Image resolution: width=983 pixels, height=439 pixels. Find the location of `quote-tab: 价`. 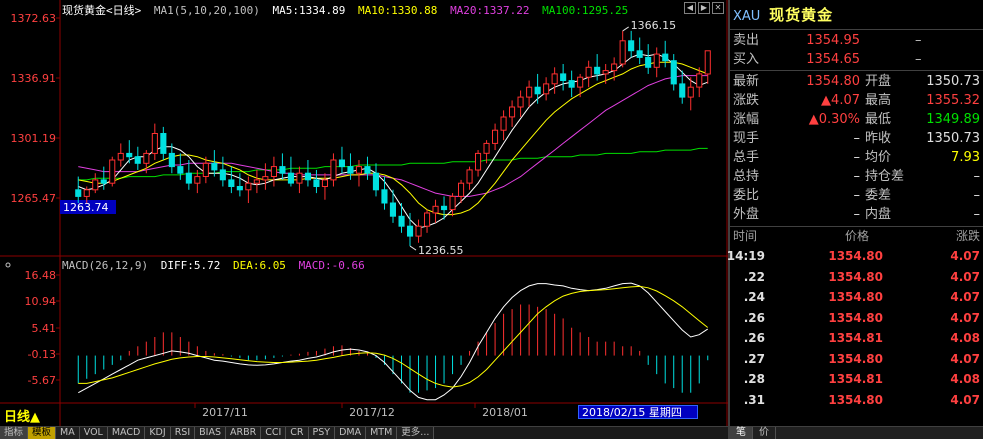

quote-tab: 价 is located at coordinates (764, 433).